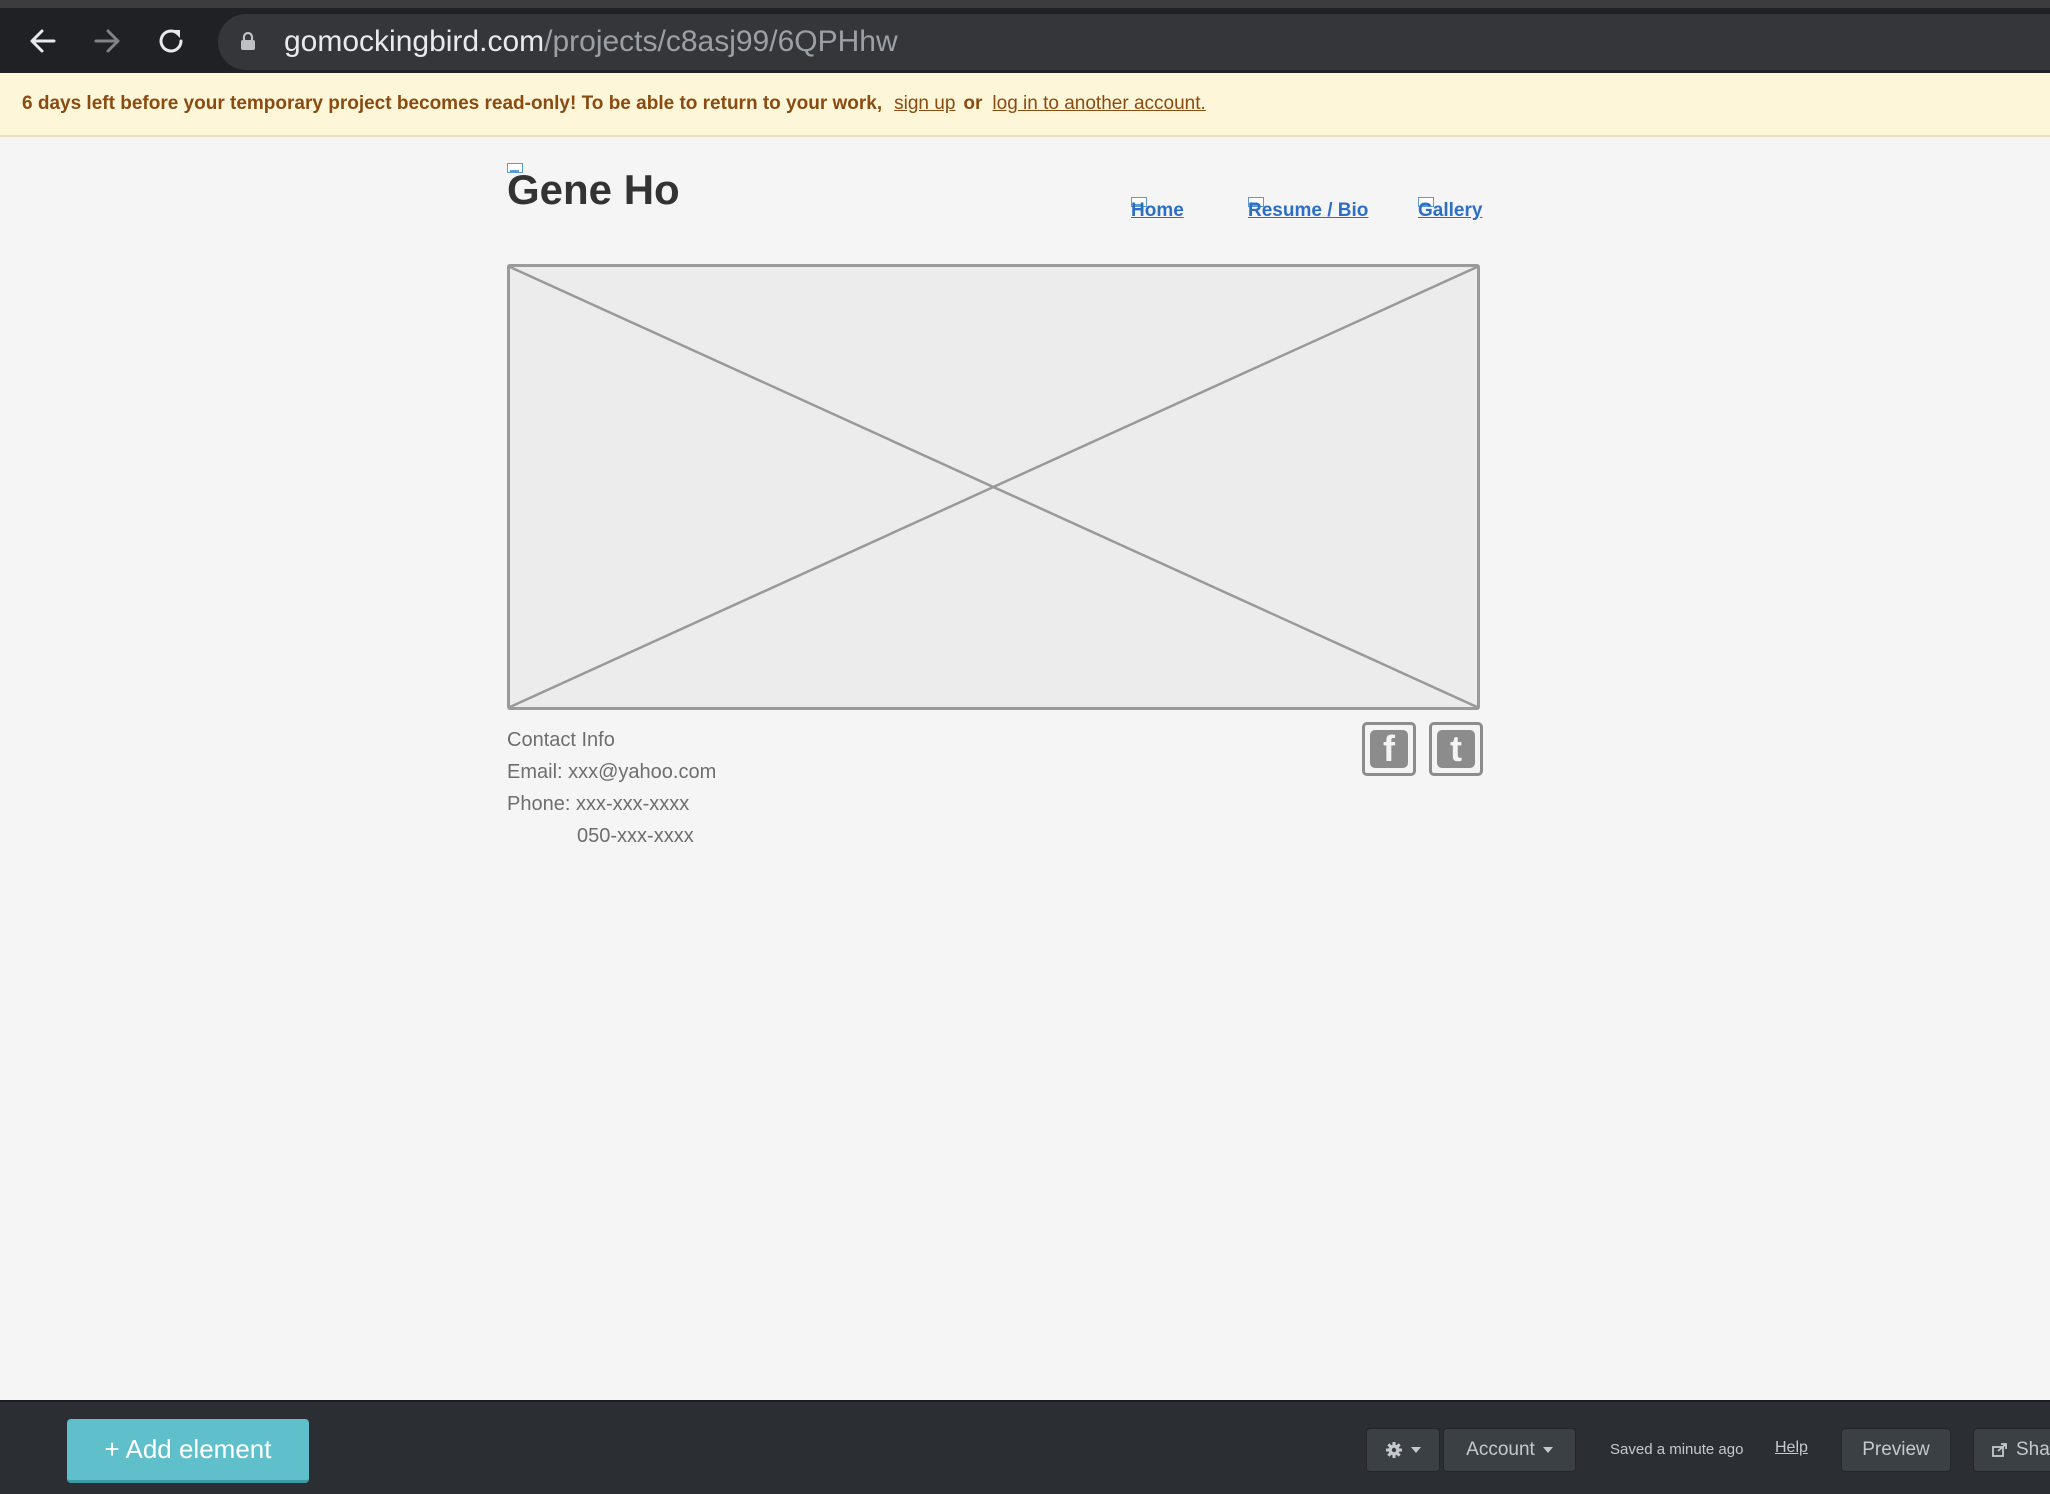 This screenshot has height=1494, width=2050. What do you see at coordinates (561, 740) in the screenshot?
I see `contact-heading: Contact Info` at bounding box center [561, 740].